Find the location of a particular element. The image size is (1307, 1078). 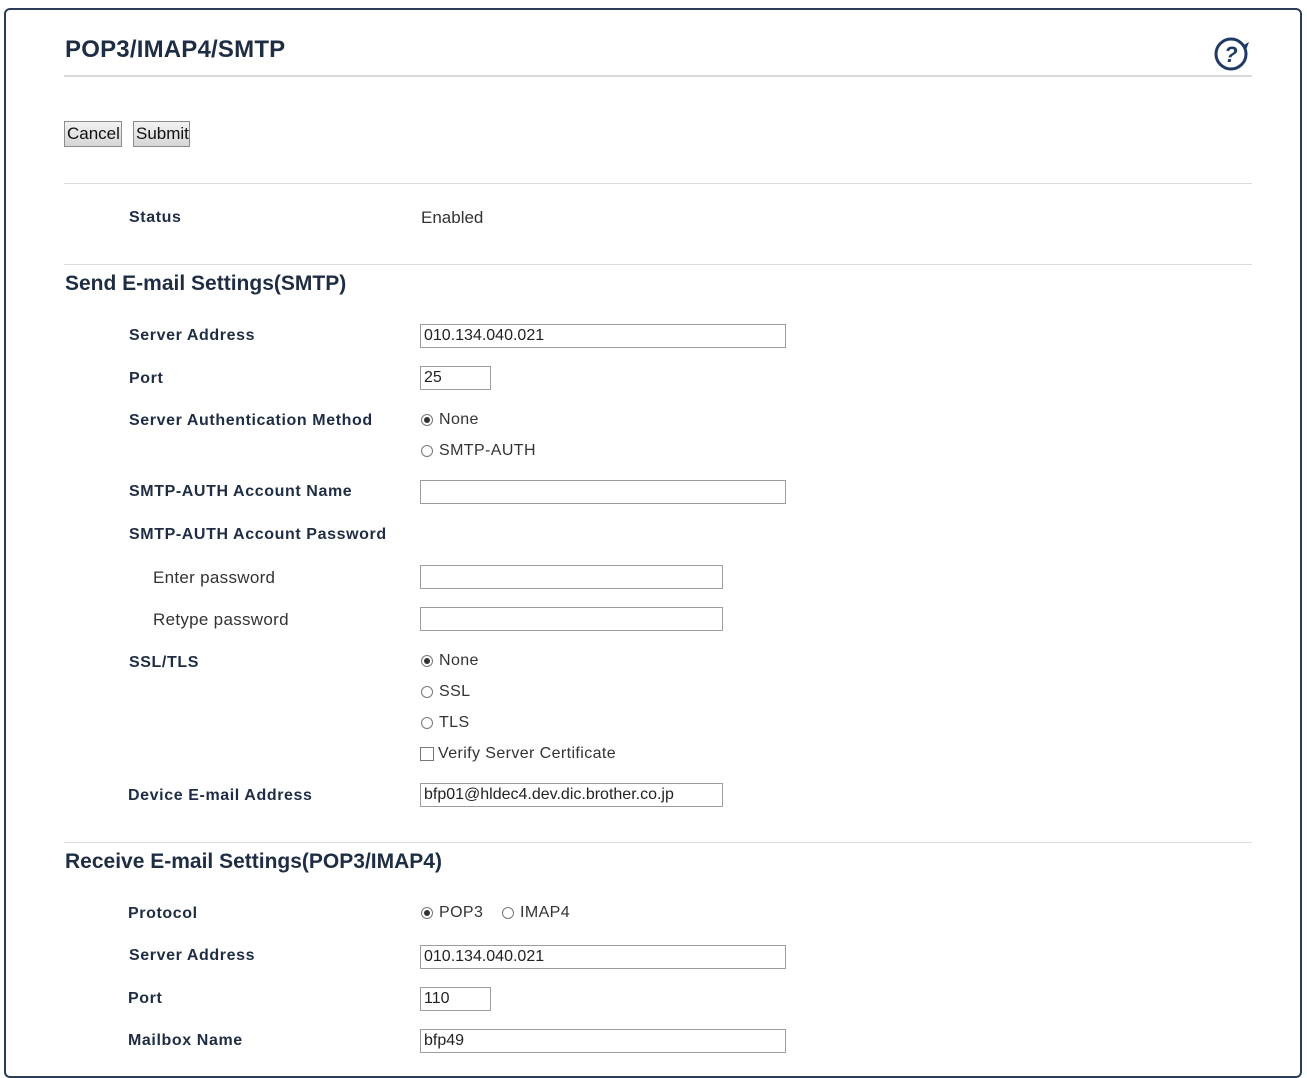

retype-password-input is located at coordinates (571, 619).